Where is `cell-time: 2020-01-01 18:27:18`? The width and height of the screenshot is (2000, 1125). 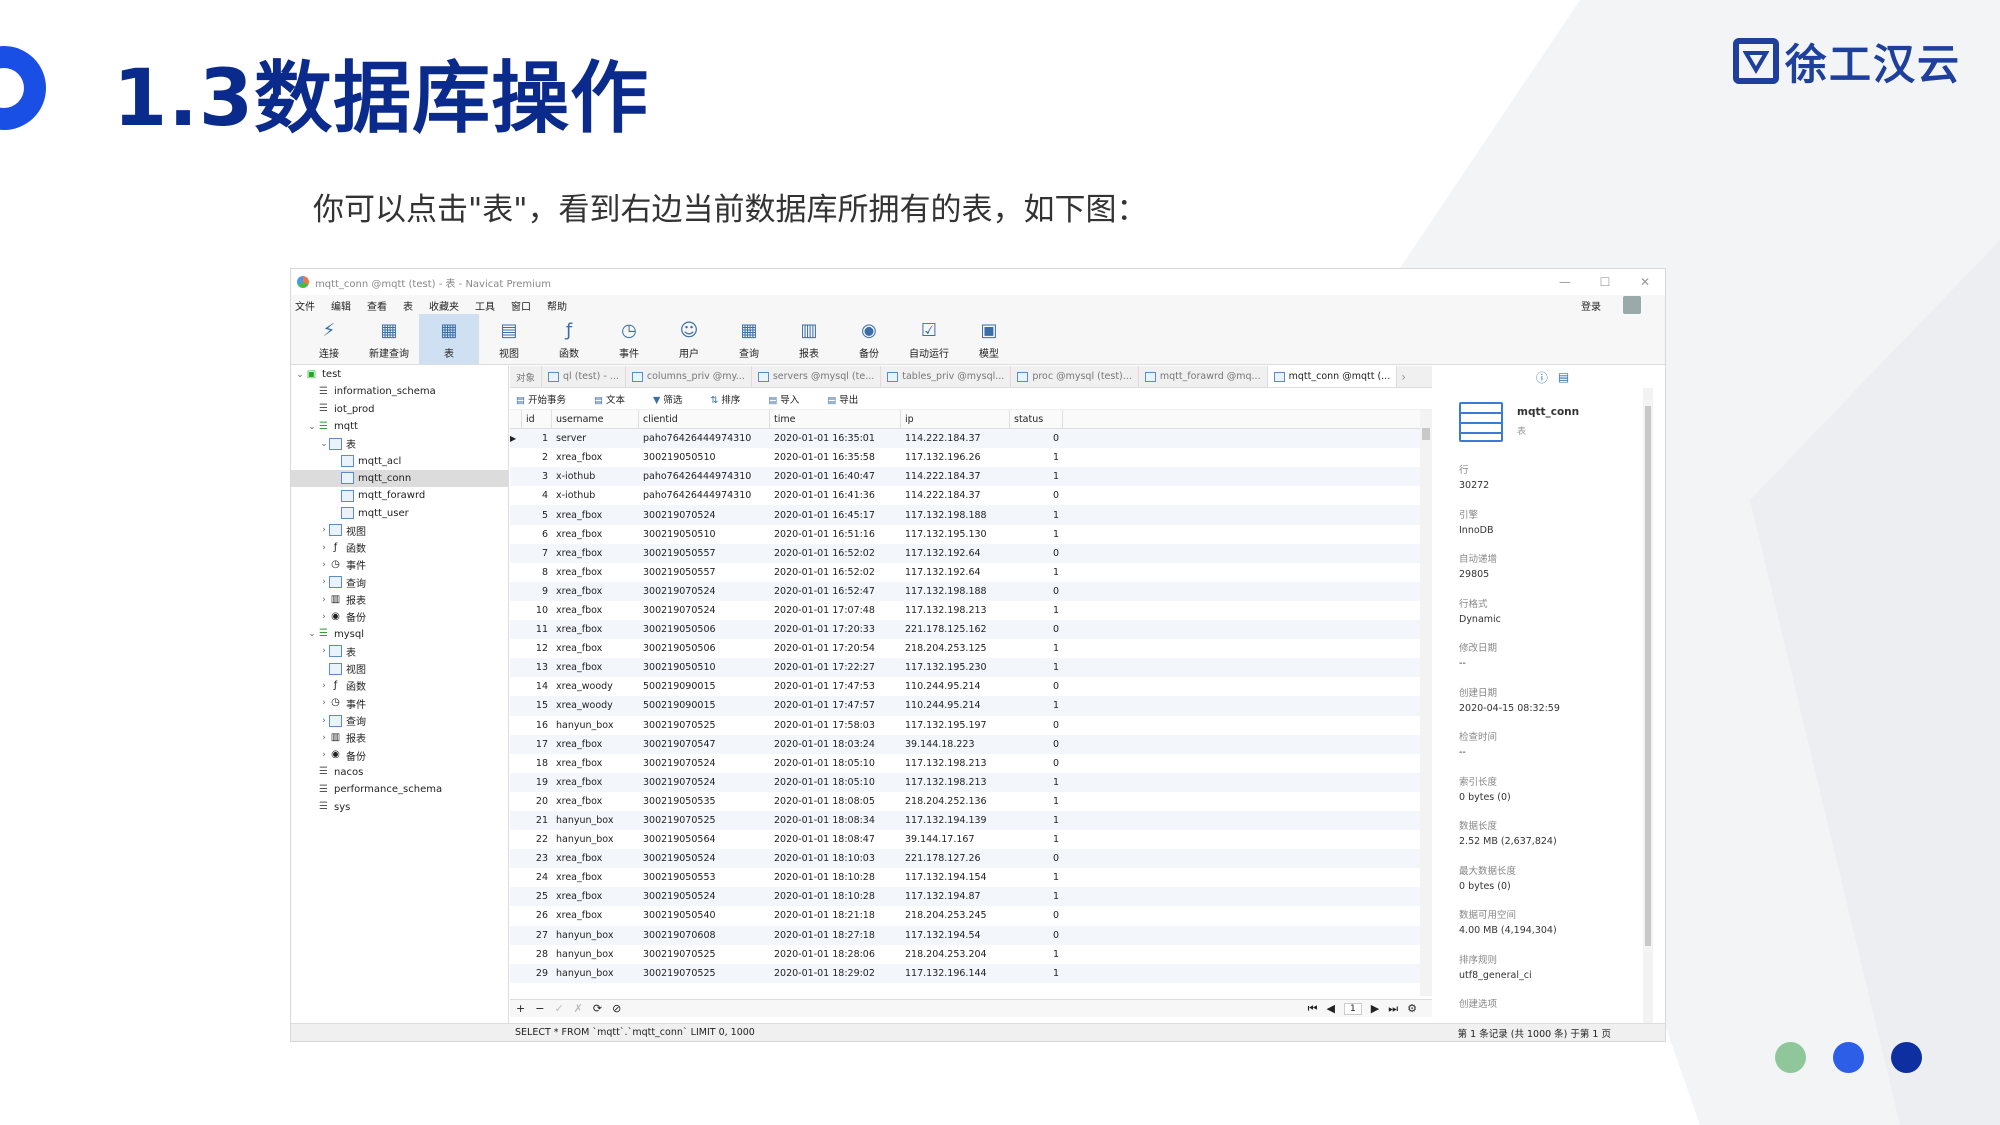
cell-time: 2020-01-01 18:27:18 is located at coordinates (835, 935).